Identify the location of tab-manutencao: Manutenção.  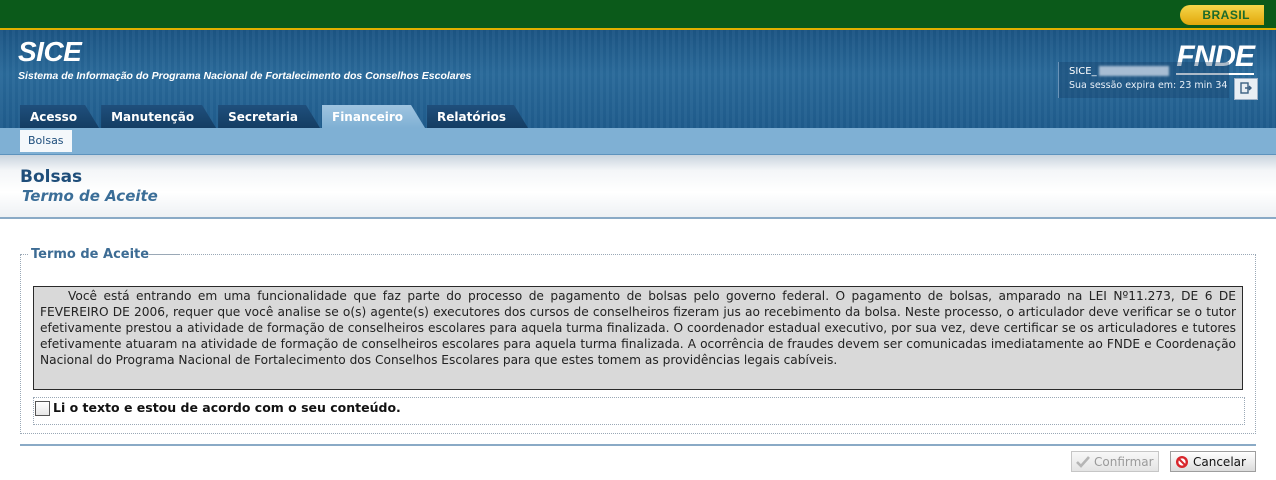
(158, 116).